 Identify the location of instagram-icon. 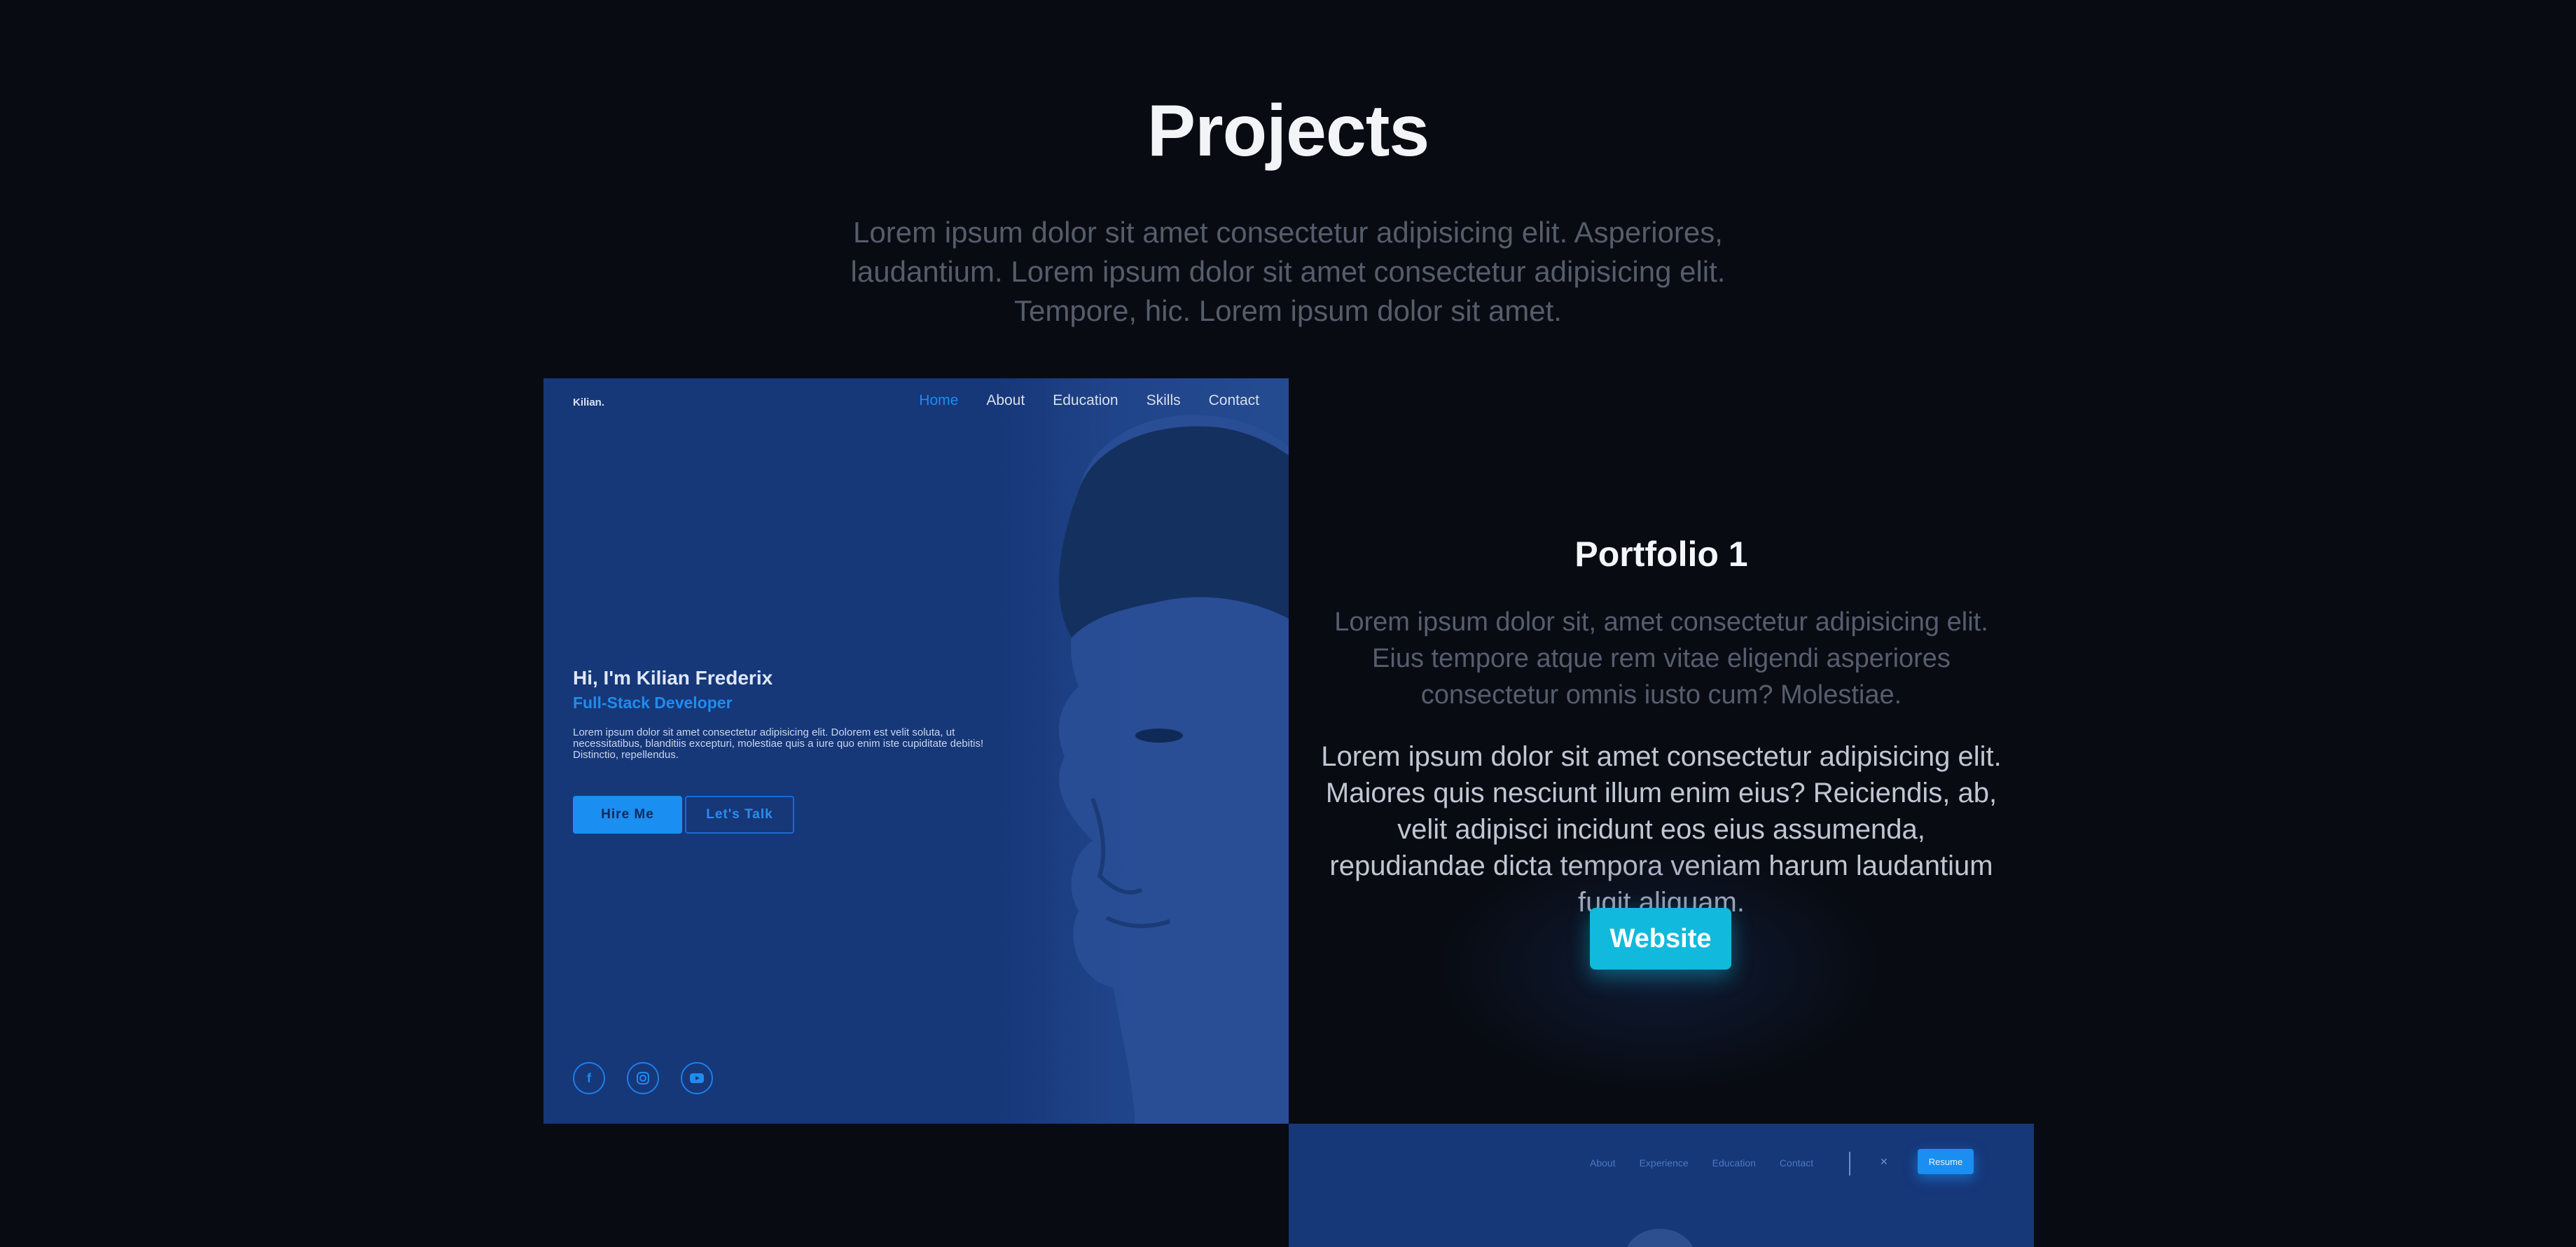
(643, 1078).